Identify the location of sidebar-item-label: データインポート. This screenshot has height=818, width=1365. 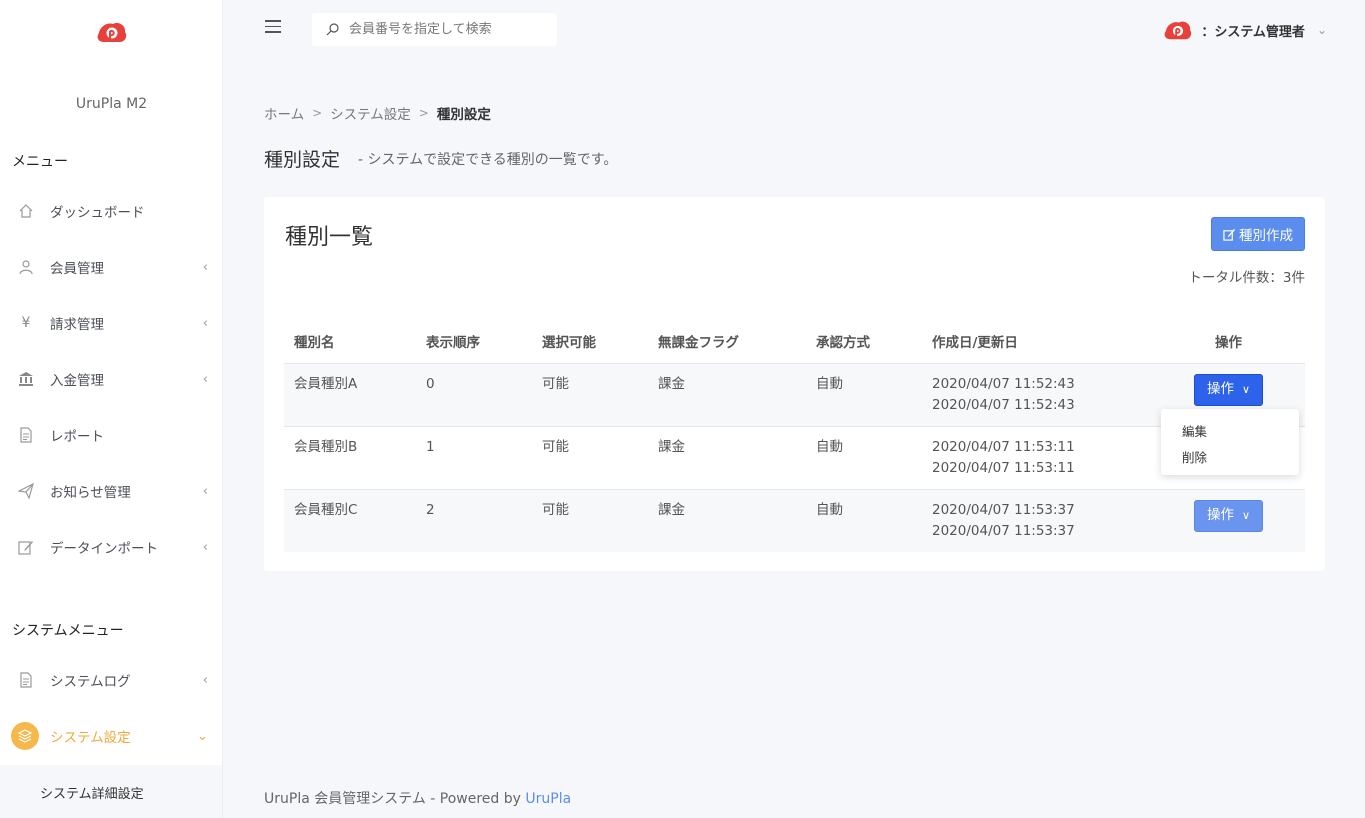
(104, 549).